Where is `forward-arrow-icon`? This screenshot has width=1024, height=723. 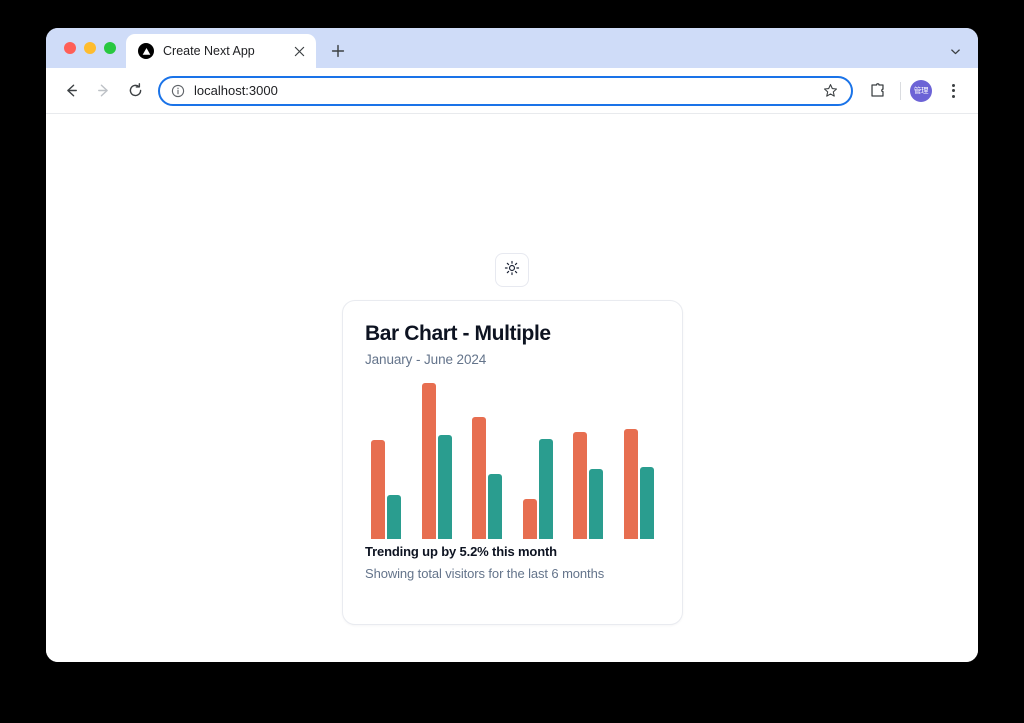
forward-arrow-icon is located at coordinates (103, 91).